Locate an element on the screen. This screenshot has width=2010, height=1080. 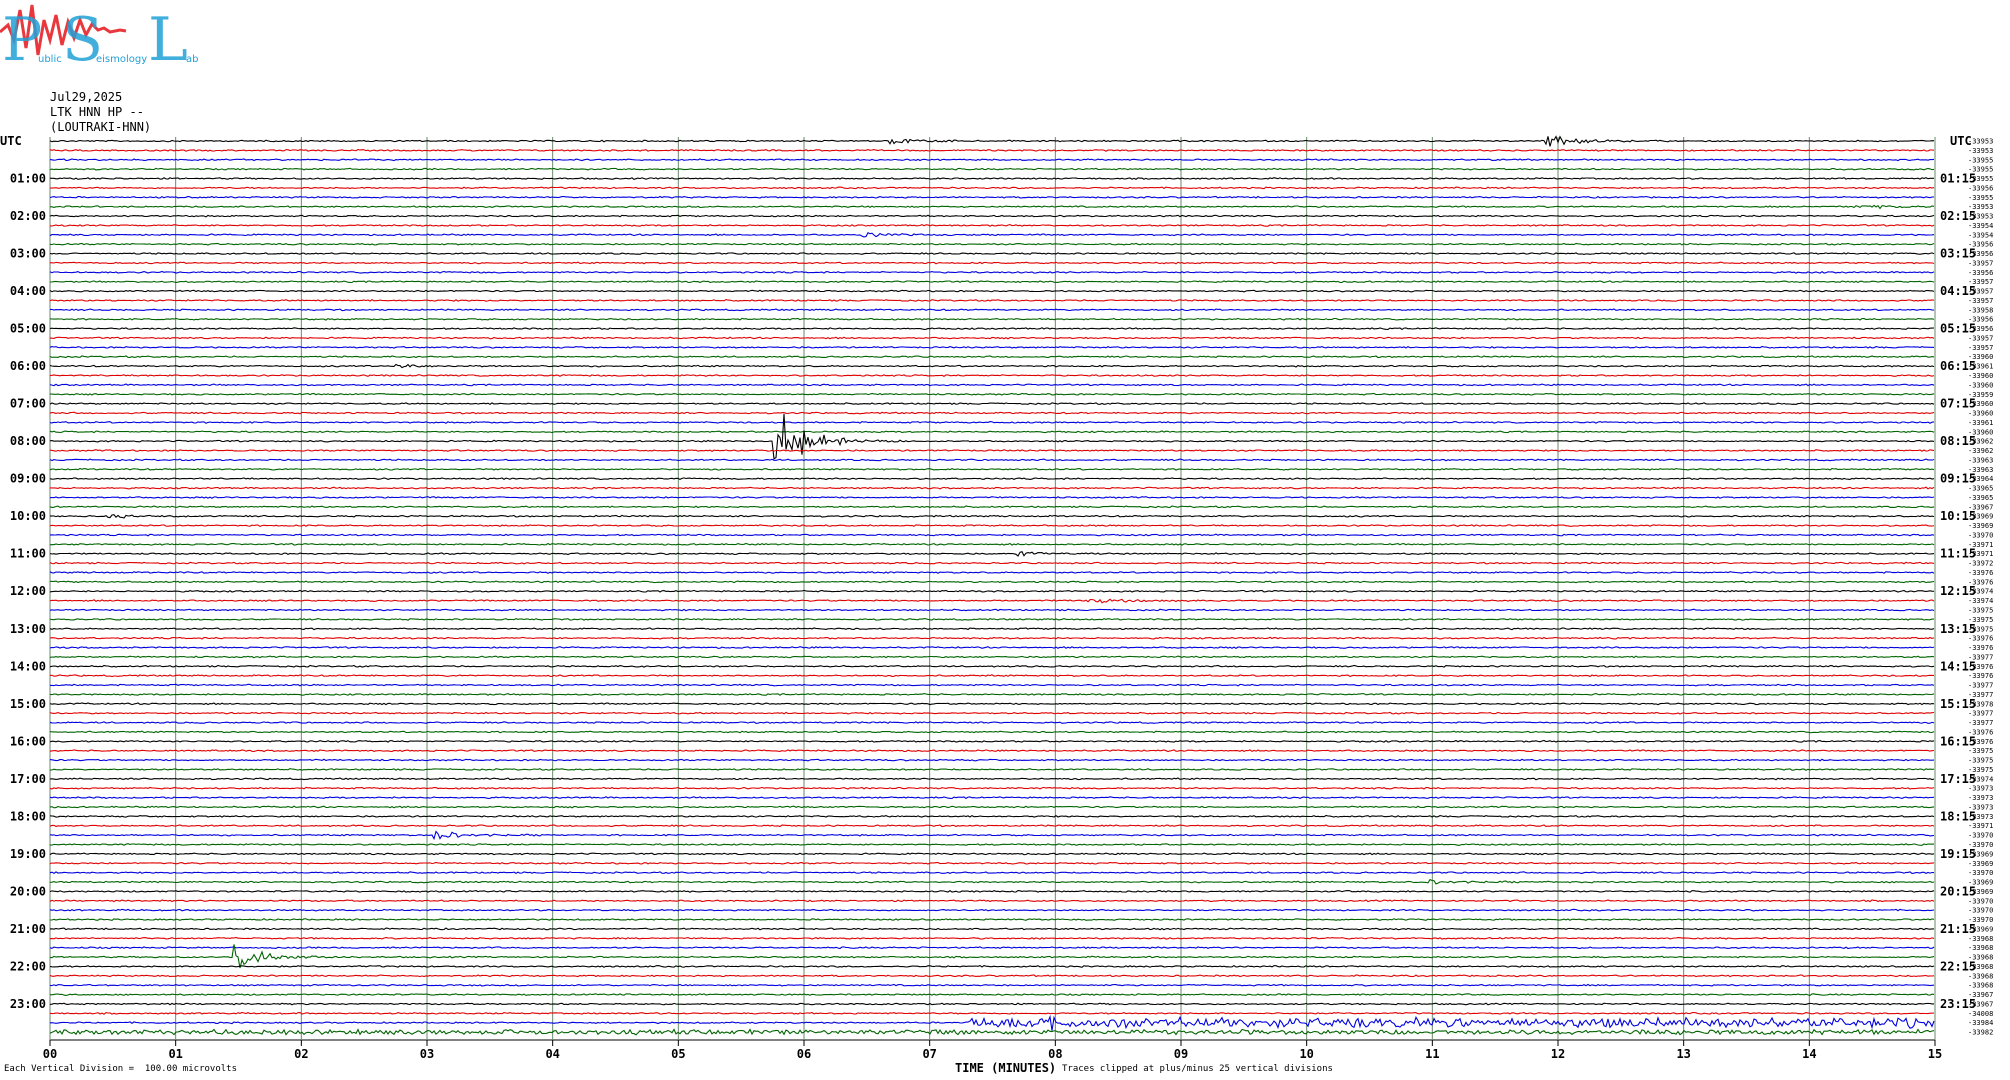
right-utc-label: UTC is located at coordinates (1961, 141).